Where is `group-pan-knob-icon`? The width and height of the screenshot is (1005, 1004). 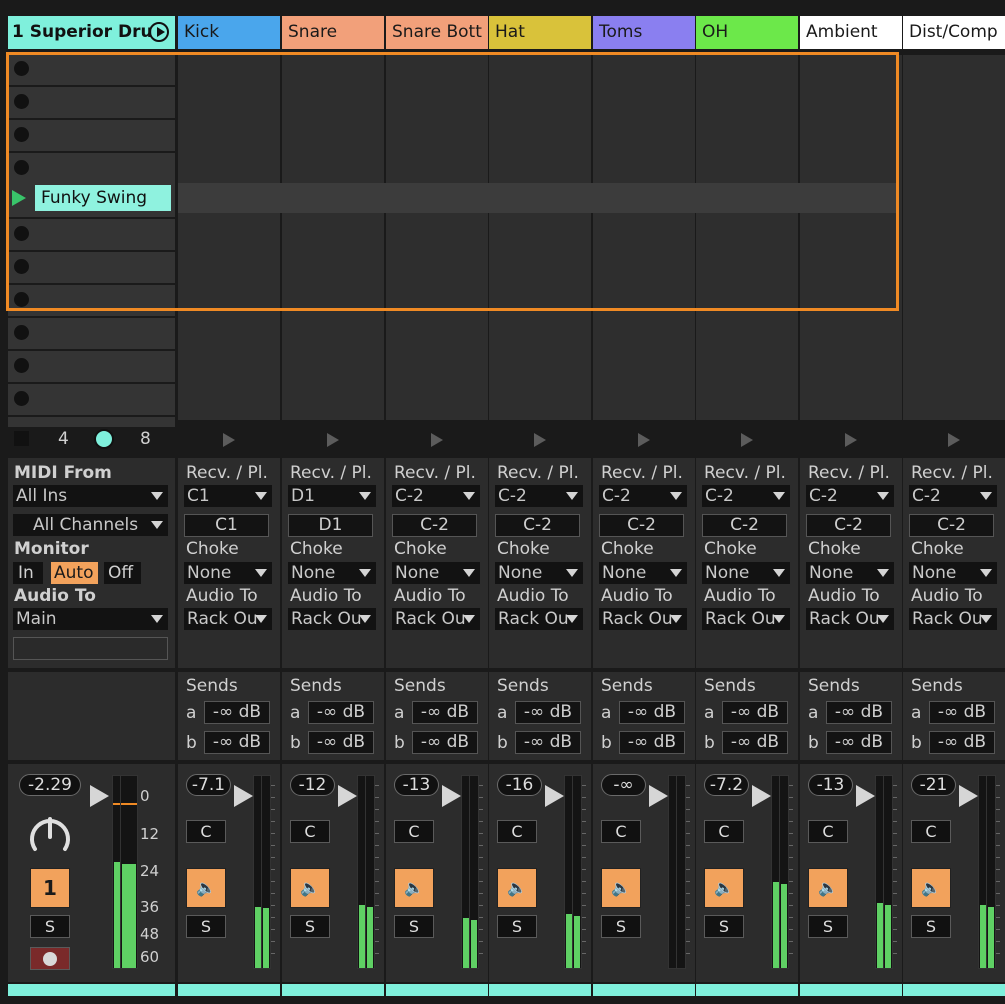
group-pan-knob-icon is located at coordinates (50, 836).